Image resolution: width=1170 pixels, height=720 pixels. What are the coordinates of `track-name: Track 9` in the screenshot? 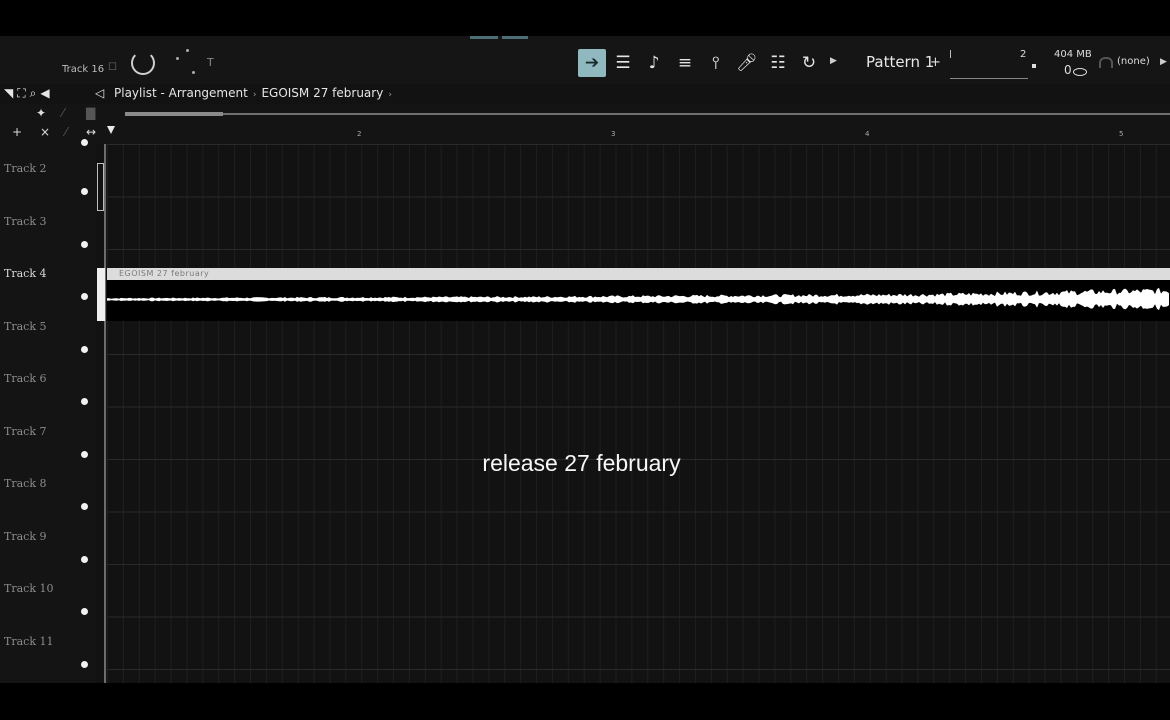 It's located at (25, 536).